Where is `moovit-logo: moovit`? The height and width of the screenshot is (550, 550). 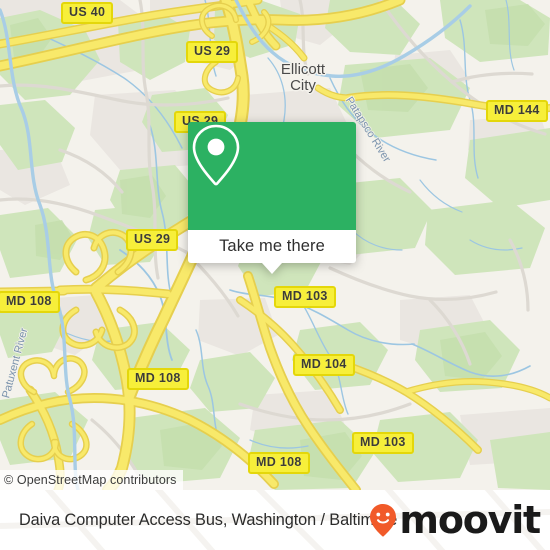
moovit-logo: moovit is located at coordinates (454, 520).